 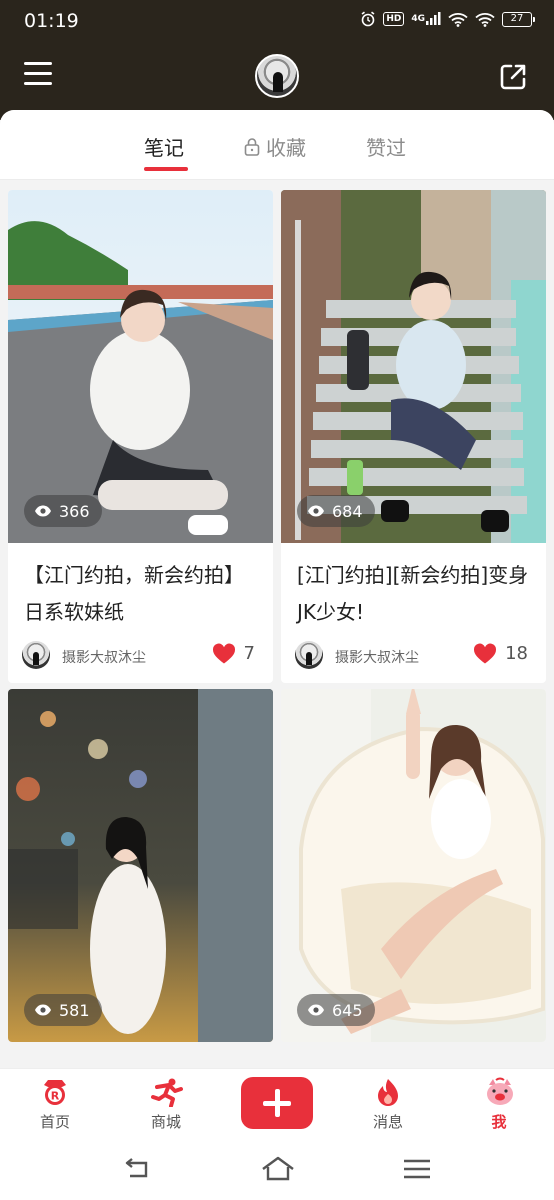 What do you see at coordinates (347, 511) in the screenshot?
I see `view-count: 684` at bounding box center [347, 511].